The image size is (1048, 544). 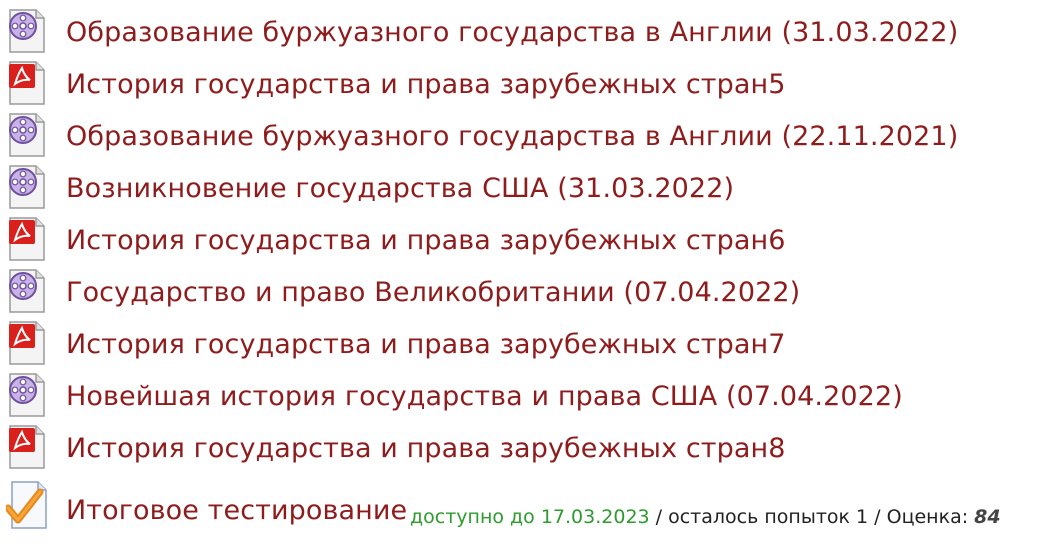 I want to click on attempts-text: осталось попыток 1, so click(x=768, y=517).